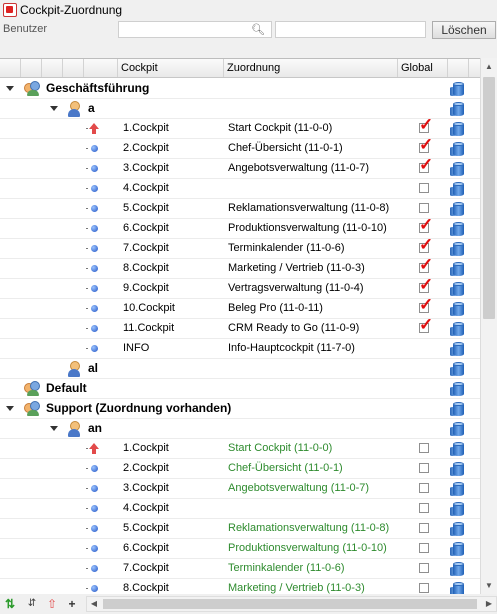  What do you see at coordinates (72, 604) in the screenshot?
I see `plus-icon: +` at bounding box center [72, 604].